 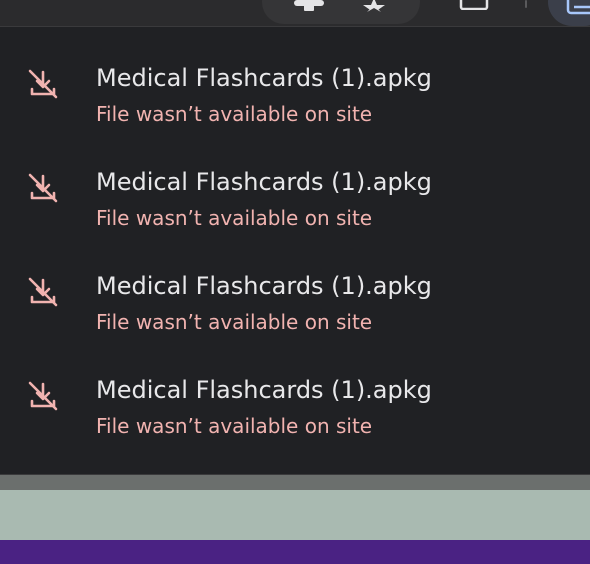 What do you see at coordinates (295, 552) in the screenshot?
I see `page-header-band` at bounding box center [295, 552].